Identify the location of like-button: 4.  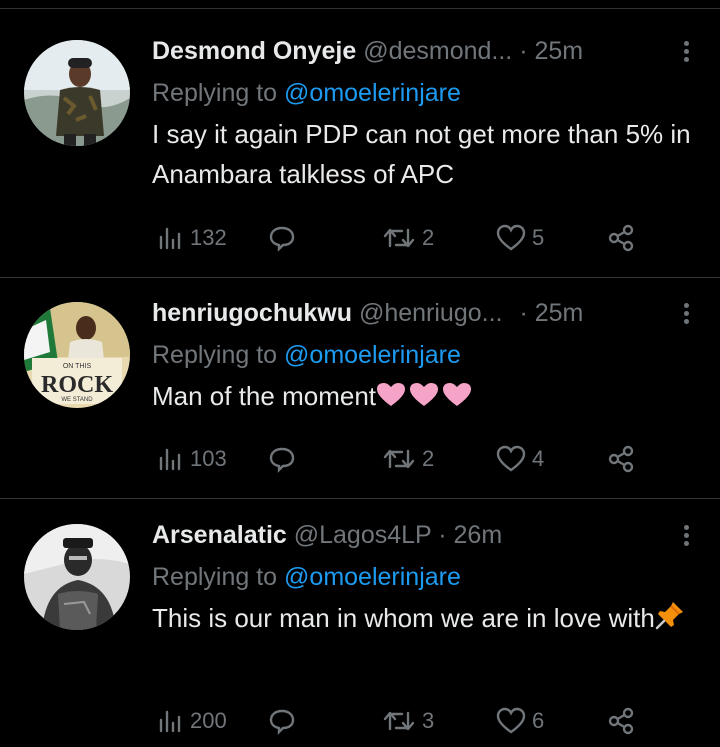
(520, 459).